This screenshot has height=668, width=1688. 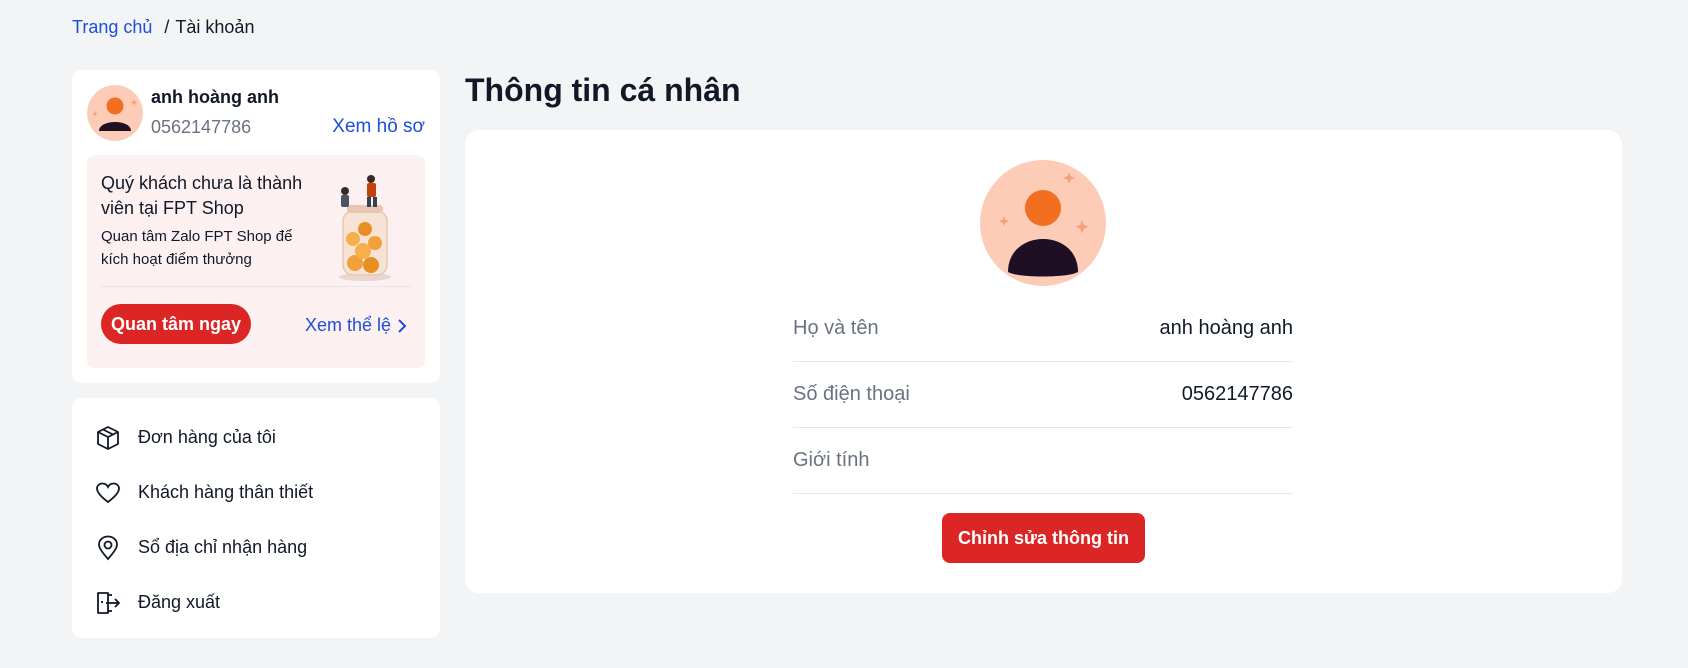 What do you see at coordinates (112, 27) in the screenshot?
I see `breadcrumb-home-link: Trang chủ` at bounding box center [112, 27].